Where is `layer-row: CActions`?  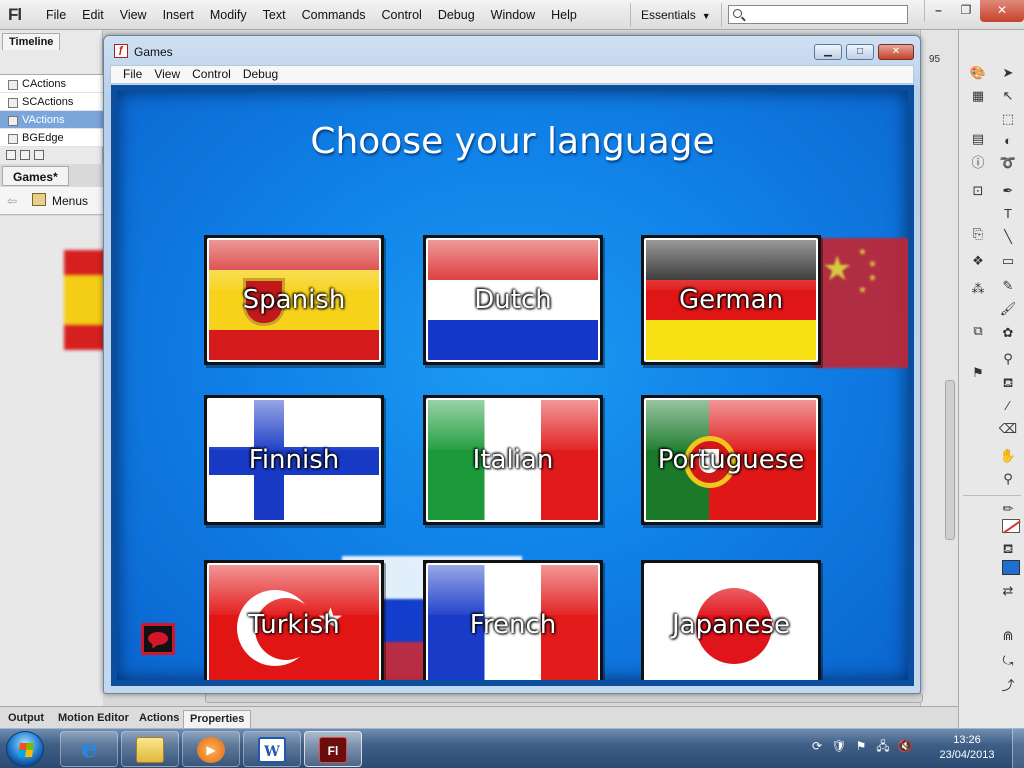 layer-row: CActions is located at coordinates (51, 84).